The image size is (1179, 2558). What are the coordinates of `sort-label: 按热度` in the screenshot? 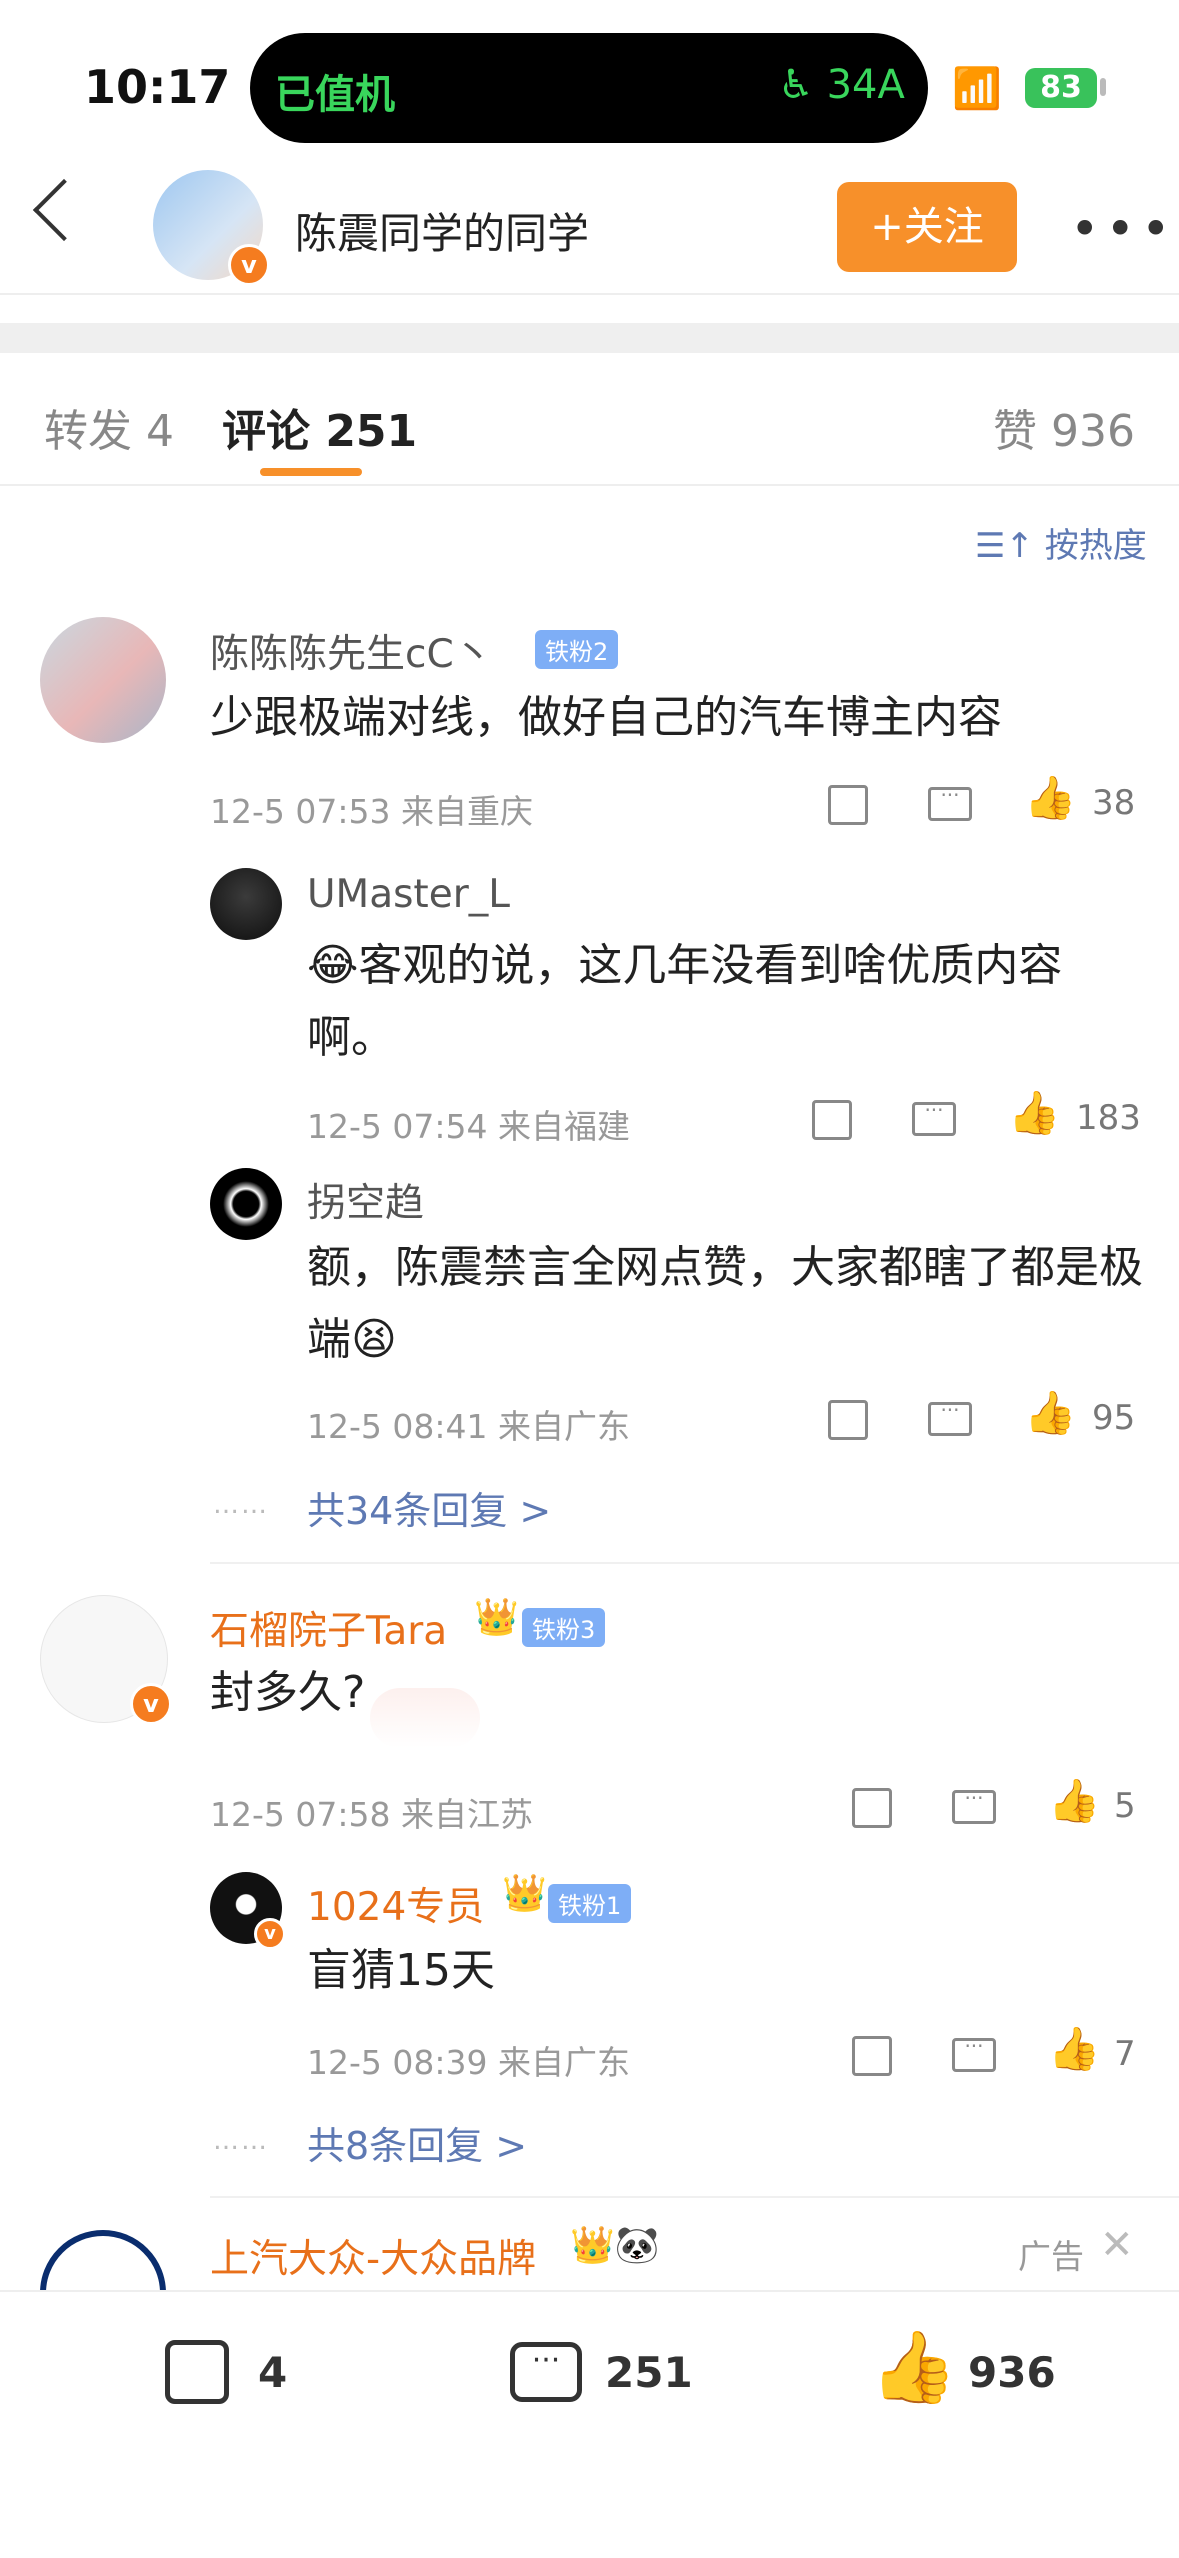 It's located at (1095, 546).